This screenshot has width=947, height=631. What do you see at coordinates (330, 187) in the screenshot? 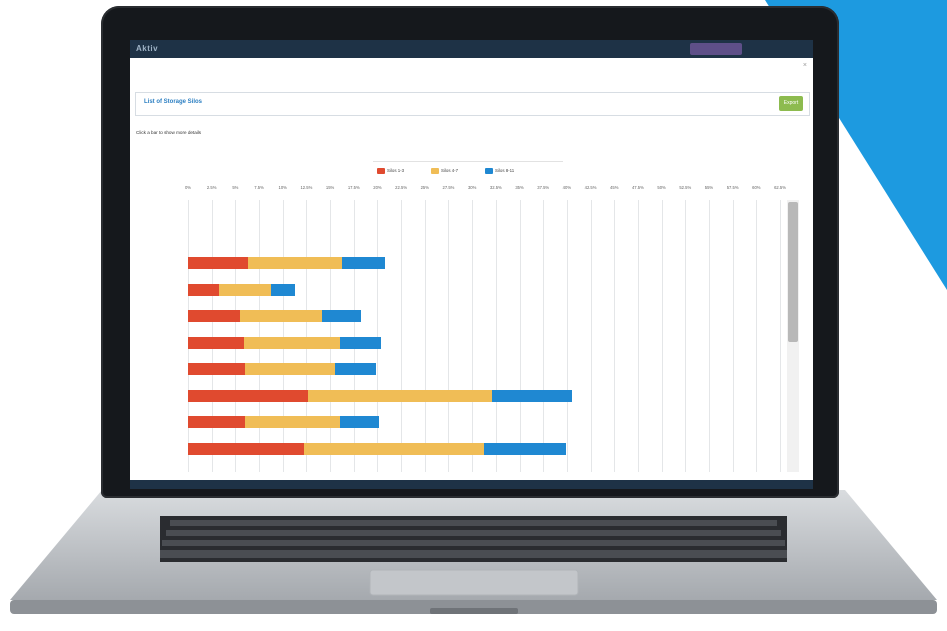
I see `x-tick-label: 15%` at bounding box center [330, 187].